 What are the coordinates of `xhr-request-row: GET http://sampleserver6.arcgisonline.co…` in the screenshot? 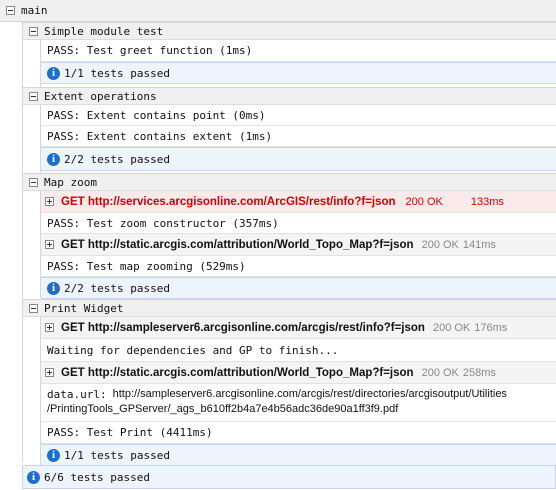 It's located at (298, 328).